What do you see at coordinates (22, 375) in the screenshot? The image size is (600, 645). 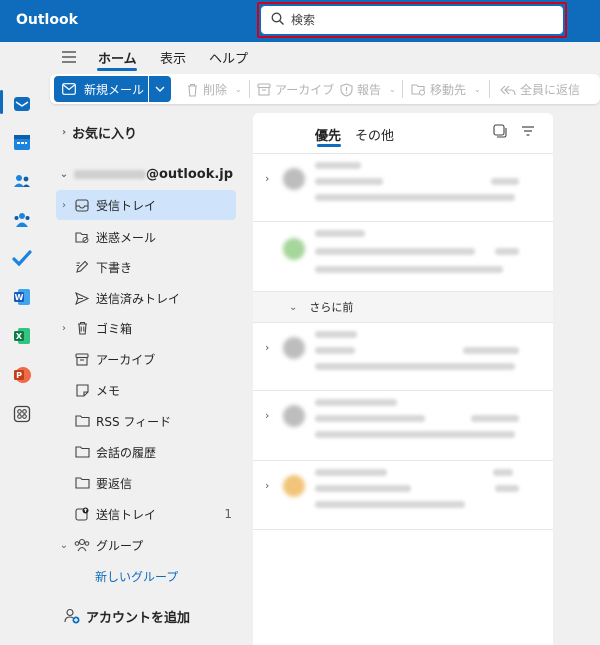 I see `powerpoint-app-icon: P` at bounding box center [22, 375].